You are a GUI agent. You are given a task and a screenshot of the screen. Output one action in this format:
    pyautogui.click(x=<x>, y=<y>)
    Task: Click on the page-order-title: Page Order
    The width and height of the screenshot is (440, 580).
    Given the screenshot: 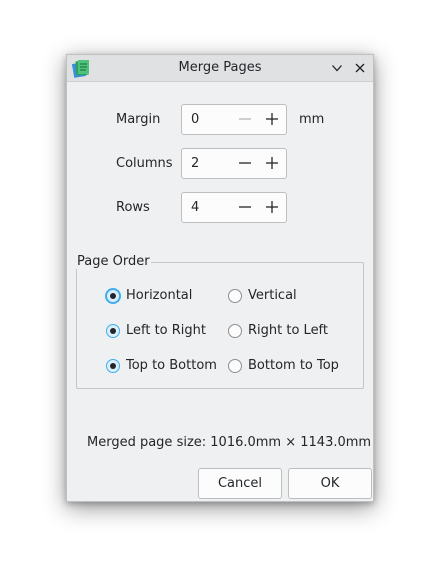 What is the action you would take?
    pyautogui.click(x=113, y=261)
    